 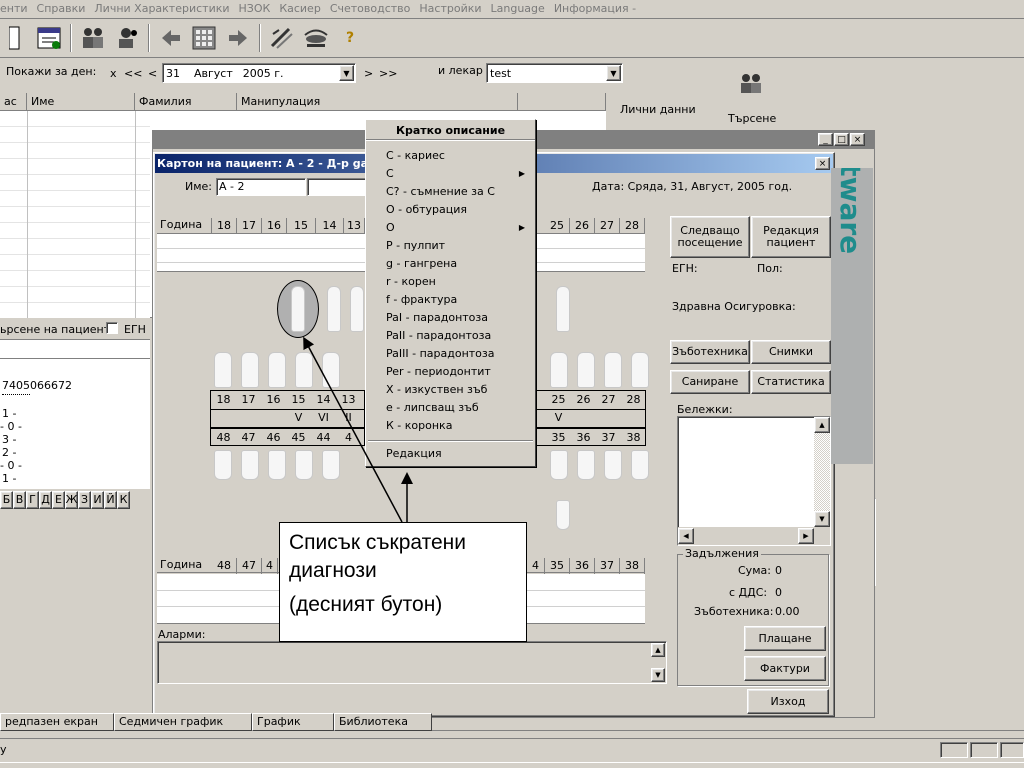 What do you see at coordinates (350, 38) in the screenshot?
I see `help-icon: ?` at bounding box center [350, 38].